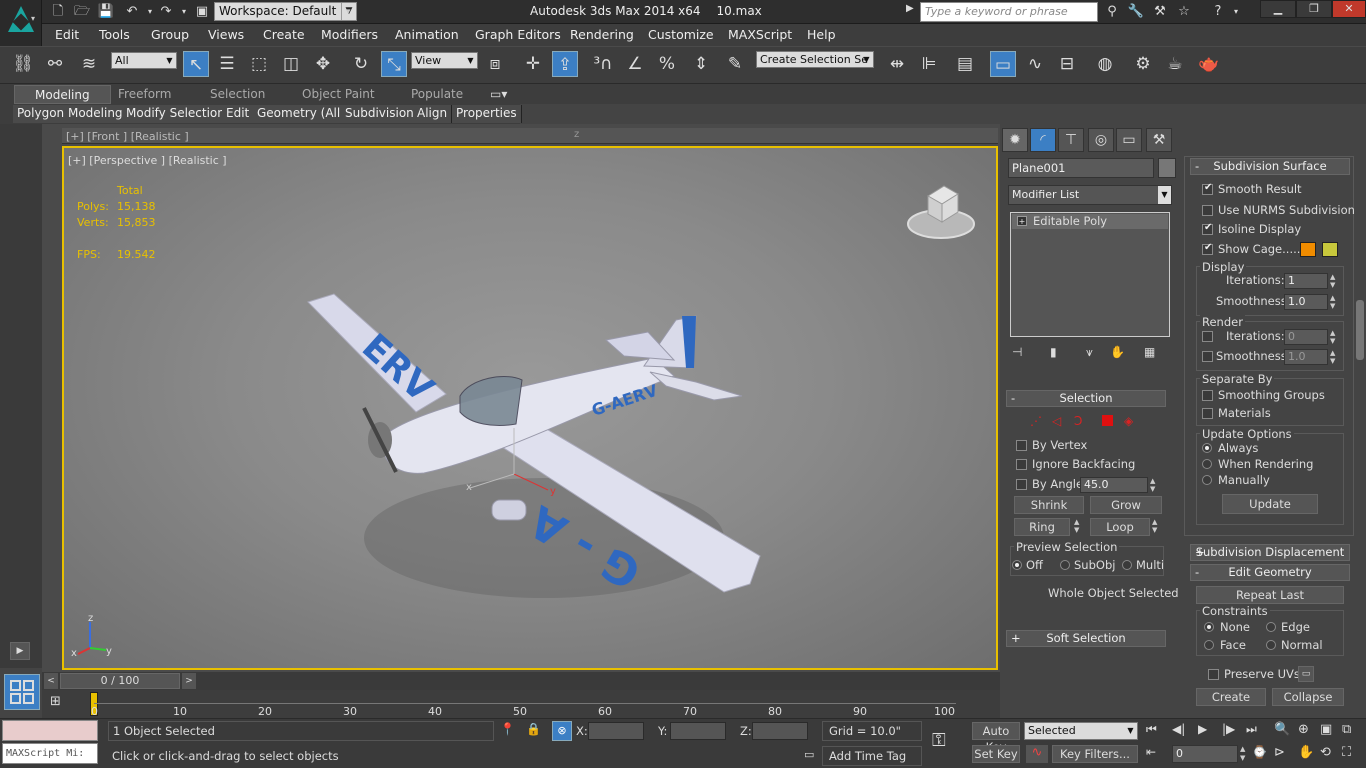 Image resolution: width=1366 pixels, height=768 pixels. I want to click on communication-center-icon: ⚒, so click(1160, 12).